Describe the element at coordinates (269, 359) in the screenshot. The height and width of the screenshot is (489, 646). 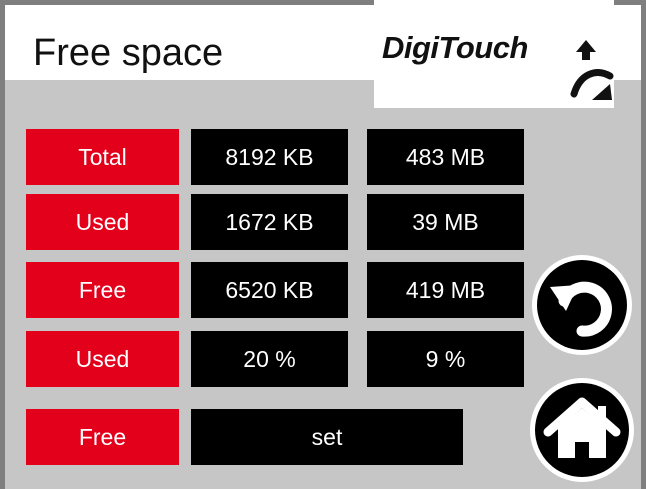
I see `used-memory-percent: 20 %` at that location.